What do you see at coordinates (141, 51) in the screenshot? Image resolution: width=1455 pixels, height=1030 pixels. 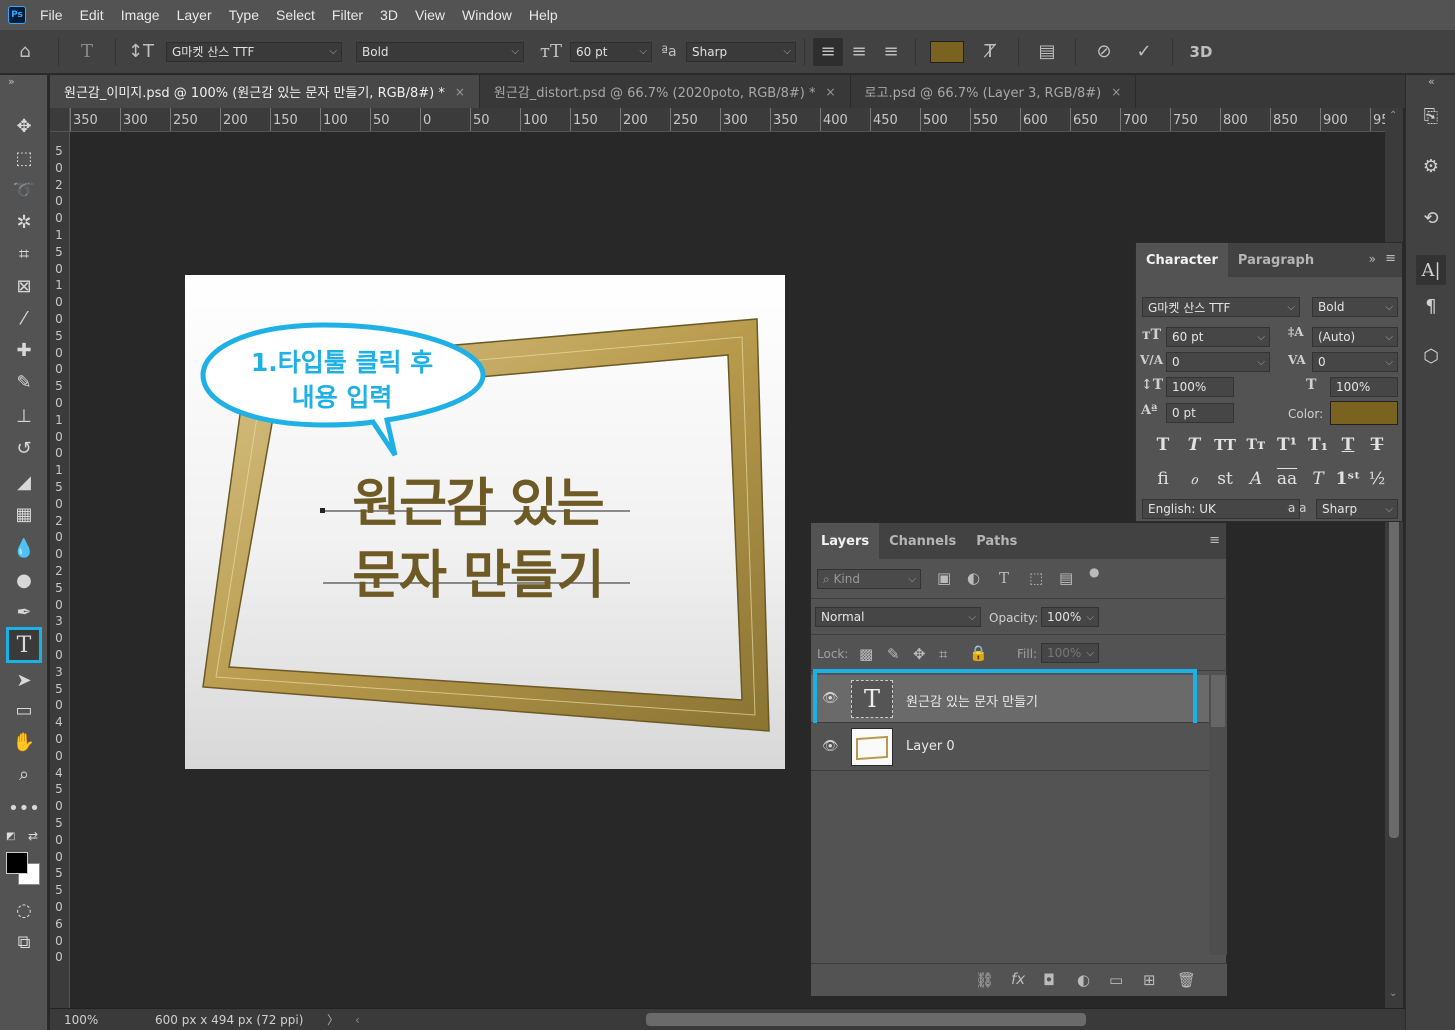 I see `text-orientation-icon: ↕T` at bounding box center [141, 51].